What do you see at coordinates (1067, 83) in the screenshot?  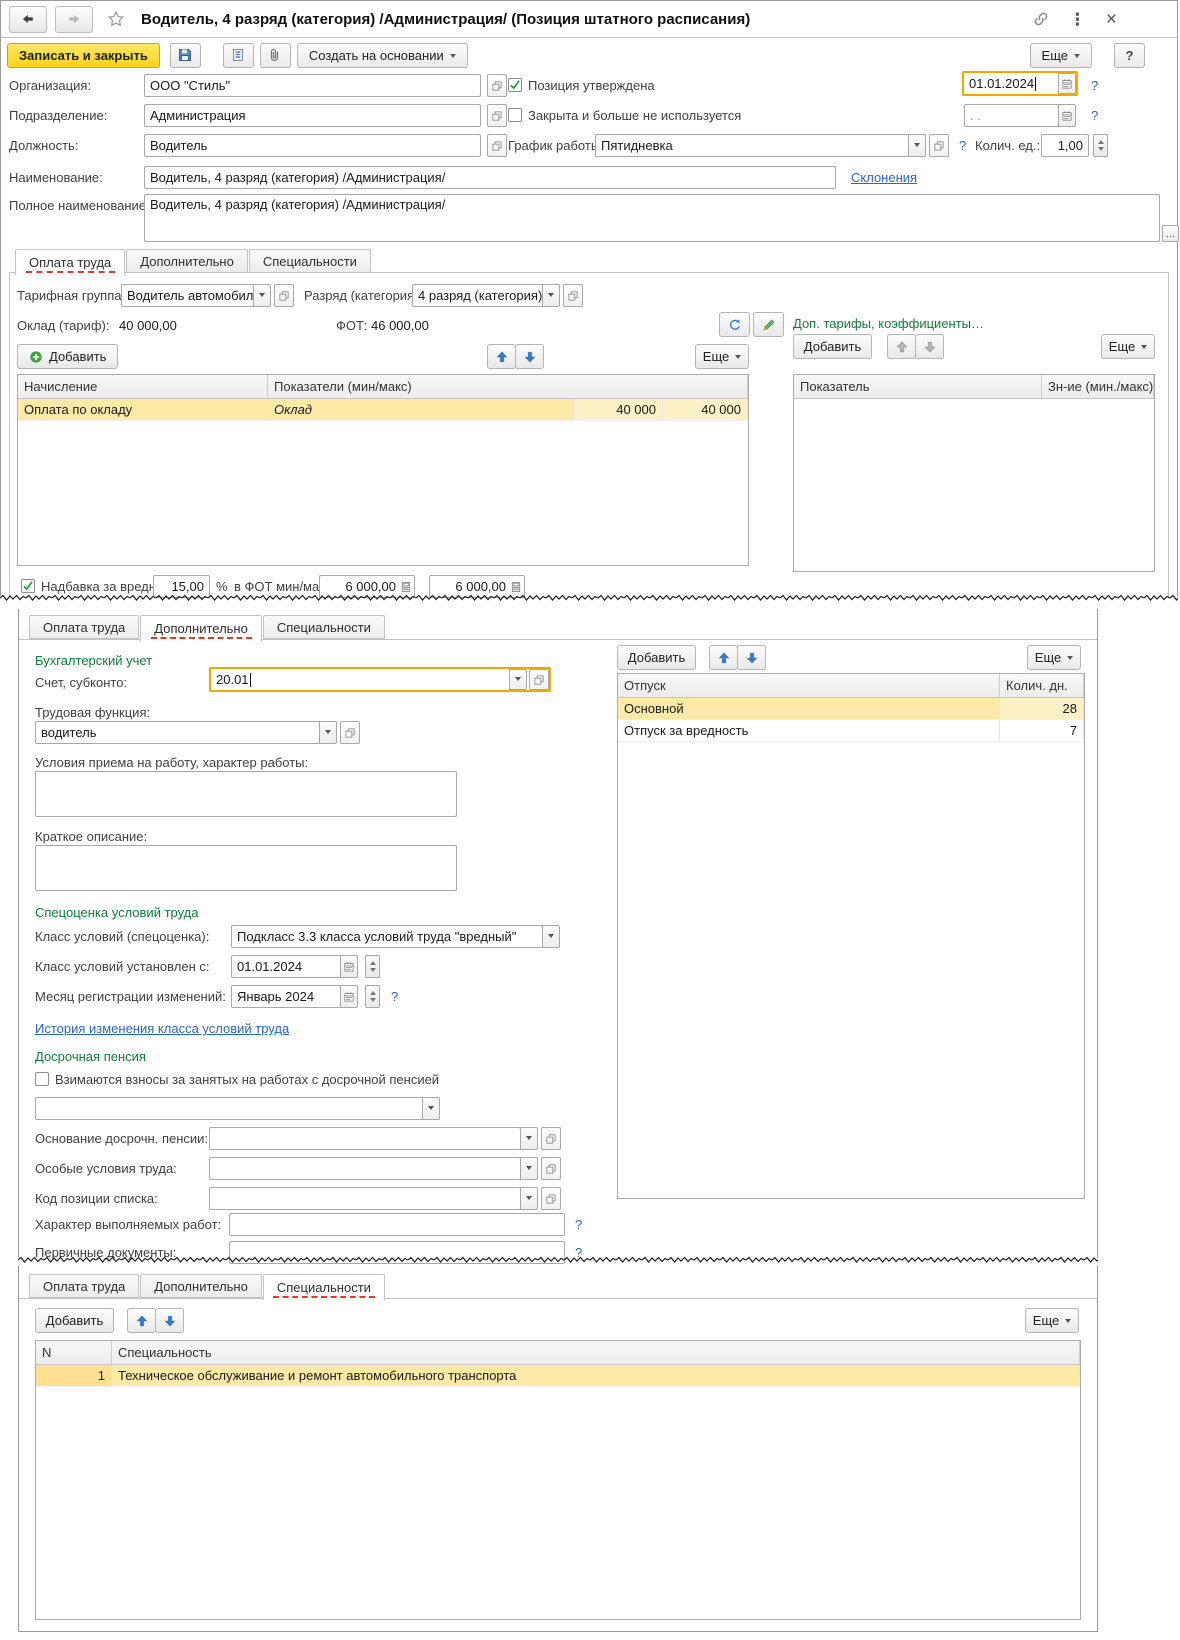 I see `approved-calendar-button` at bounding box center [1067, 83].